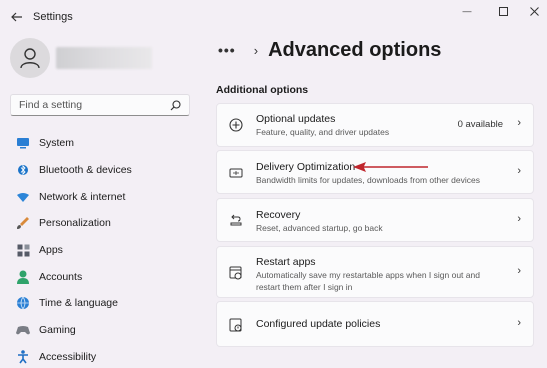  I want to click on delivery-icon, so click(236, 173).